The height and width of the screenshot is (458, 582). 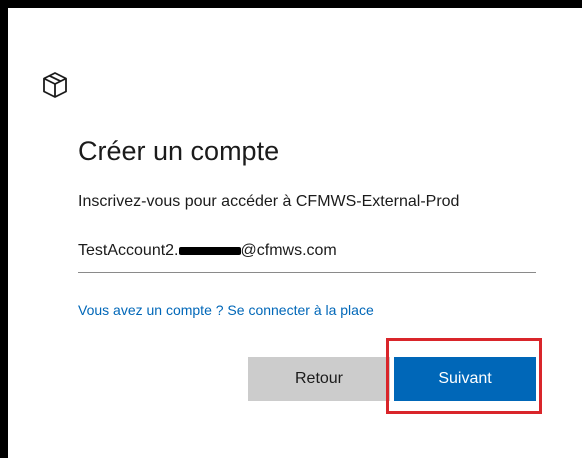 I want to click on email-suffix: @cfmws.com, so click(x=288, y=250).